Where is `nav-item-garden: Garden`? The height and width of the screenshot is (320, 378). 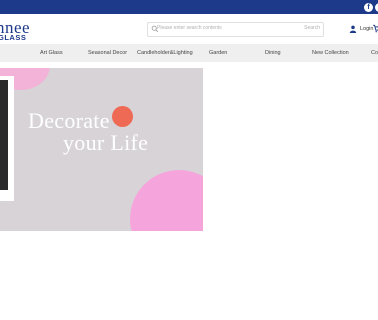 nav-item-garden: Garden is located at coordinates (218, 53).